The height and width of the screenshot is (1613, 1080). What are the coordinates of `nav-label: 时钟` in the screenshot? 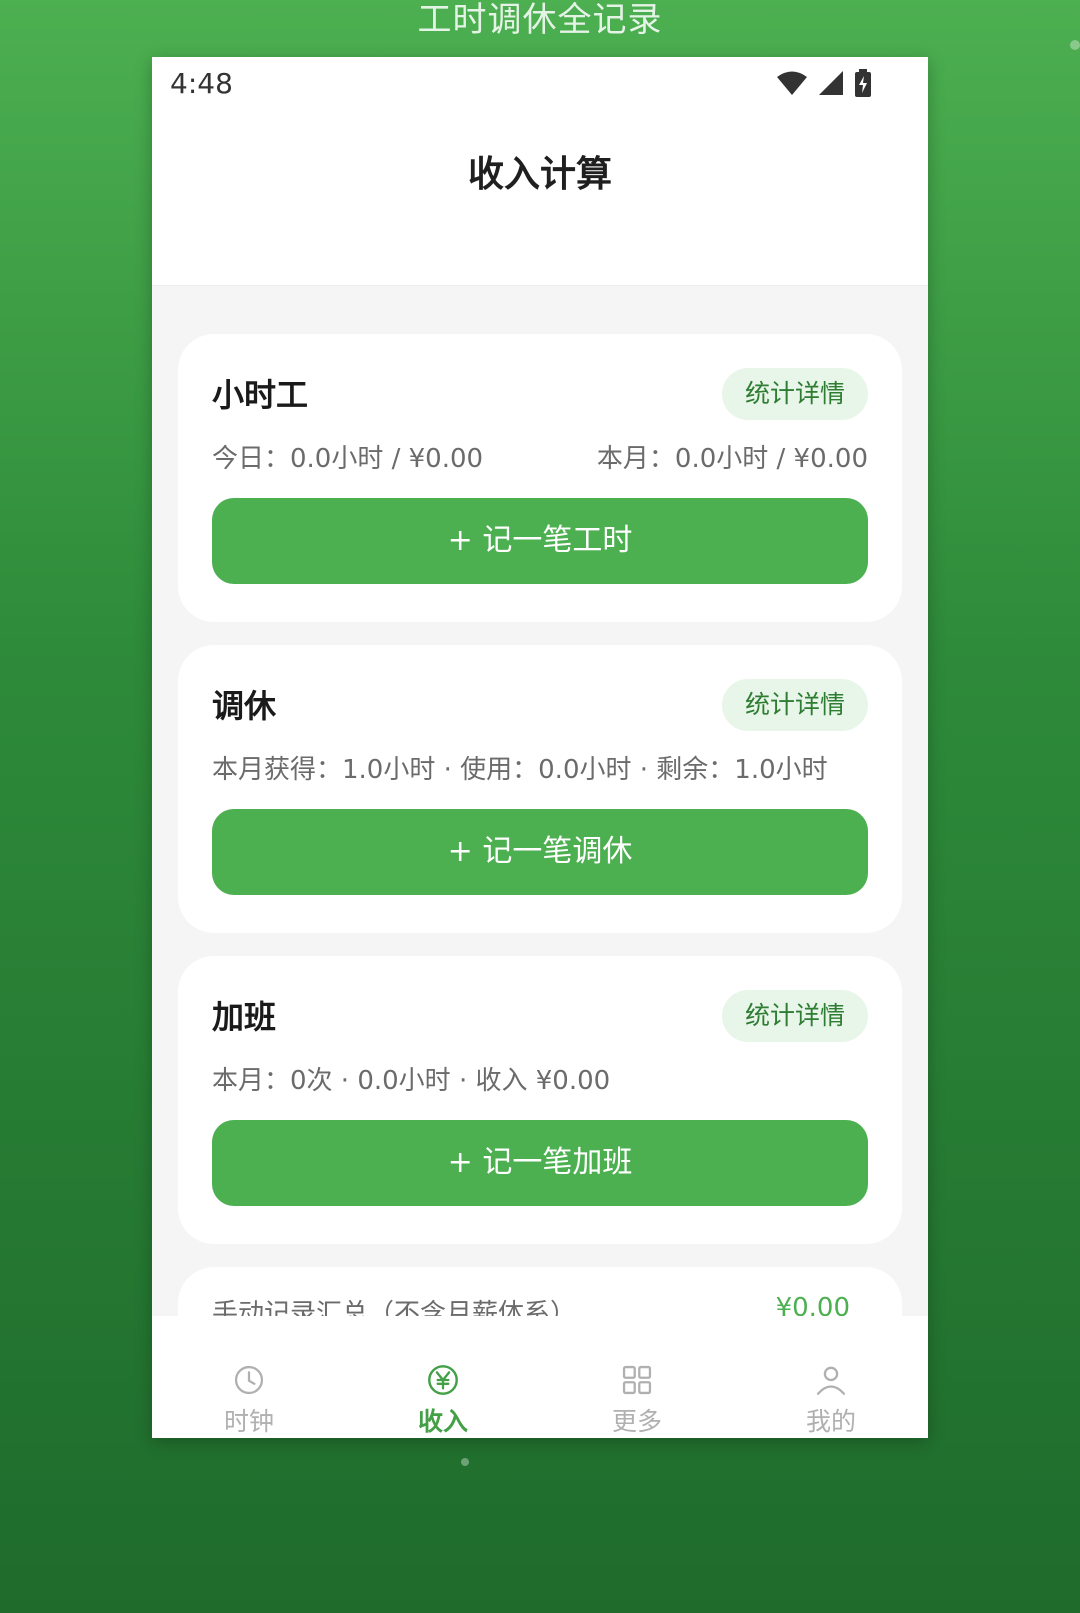 It's located at (248, 1421).